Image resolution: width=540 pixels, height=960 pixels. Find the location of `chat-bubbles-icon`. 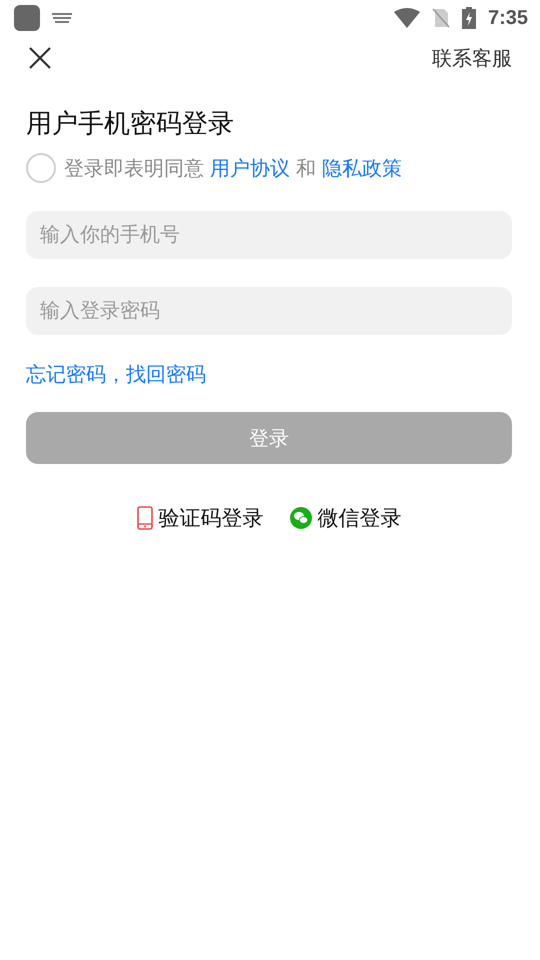

chat-bubbles-icon is located at coordinates (301, 518).